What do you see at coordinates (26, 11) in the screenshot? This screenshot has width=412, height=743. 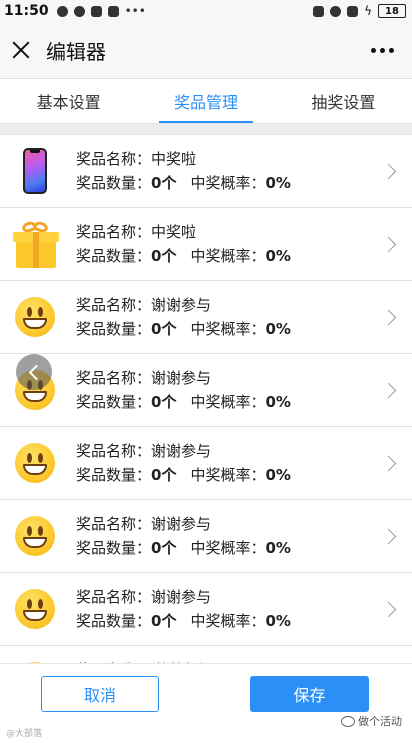 I see `status-time: 11:50` at bounding box center [26, 11].